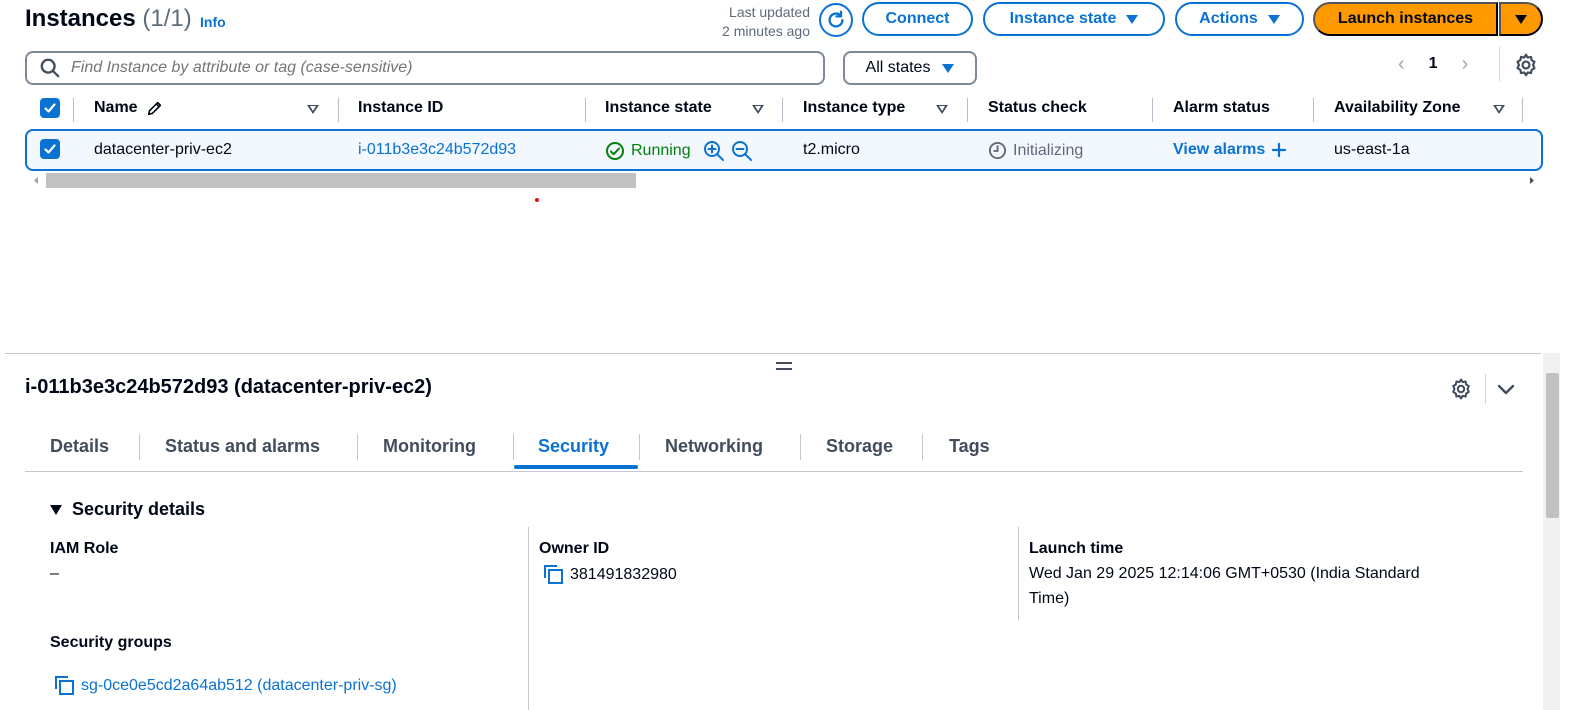 The height and width of the screenshot is (710, 1587). I want to click on search-box, so click(425, 68).